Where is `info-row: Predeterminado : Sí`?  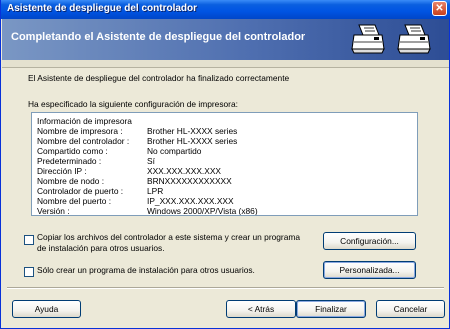
info-row: Predeterminado : Sí is located at coordinates (222, 161).